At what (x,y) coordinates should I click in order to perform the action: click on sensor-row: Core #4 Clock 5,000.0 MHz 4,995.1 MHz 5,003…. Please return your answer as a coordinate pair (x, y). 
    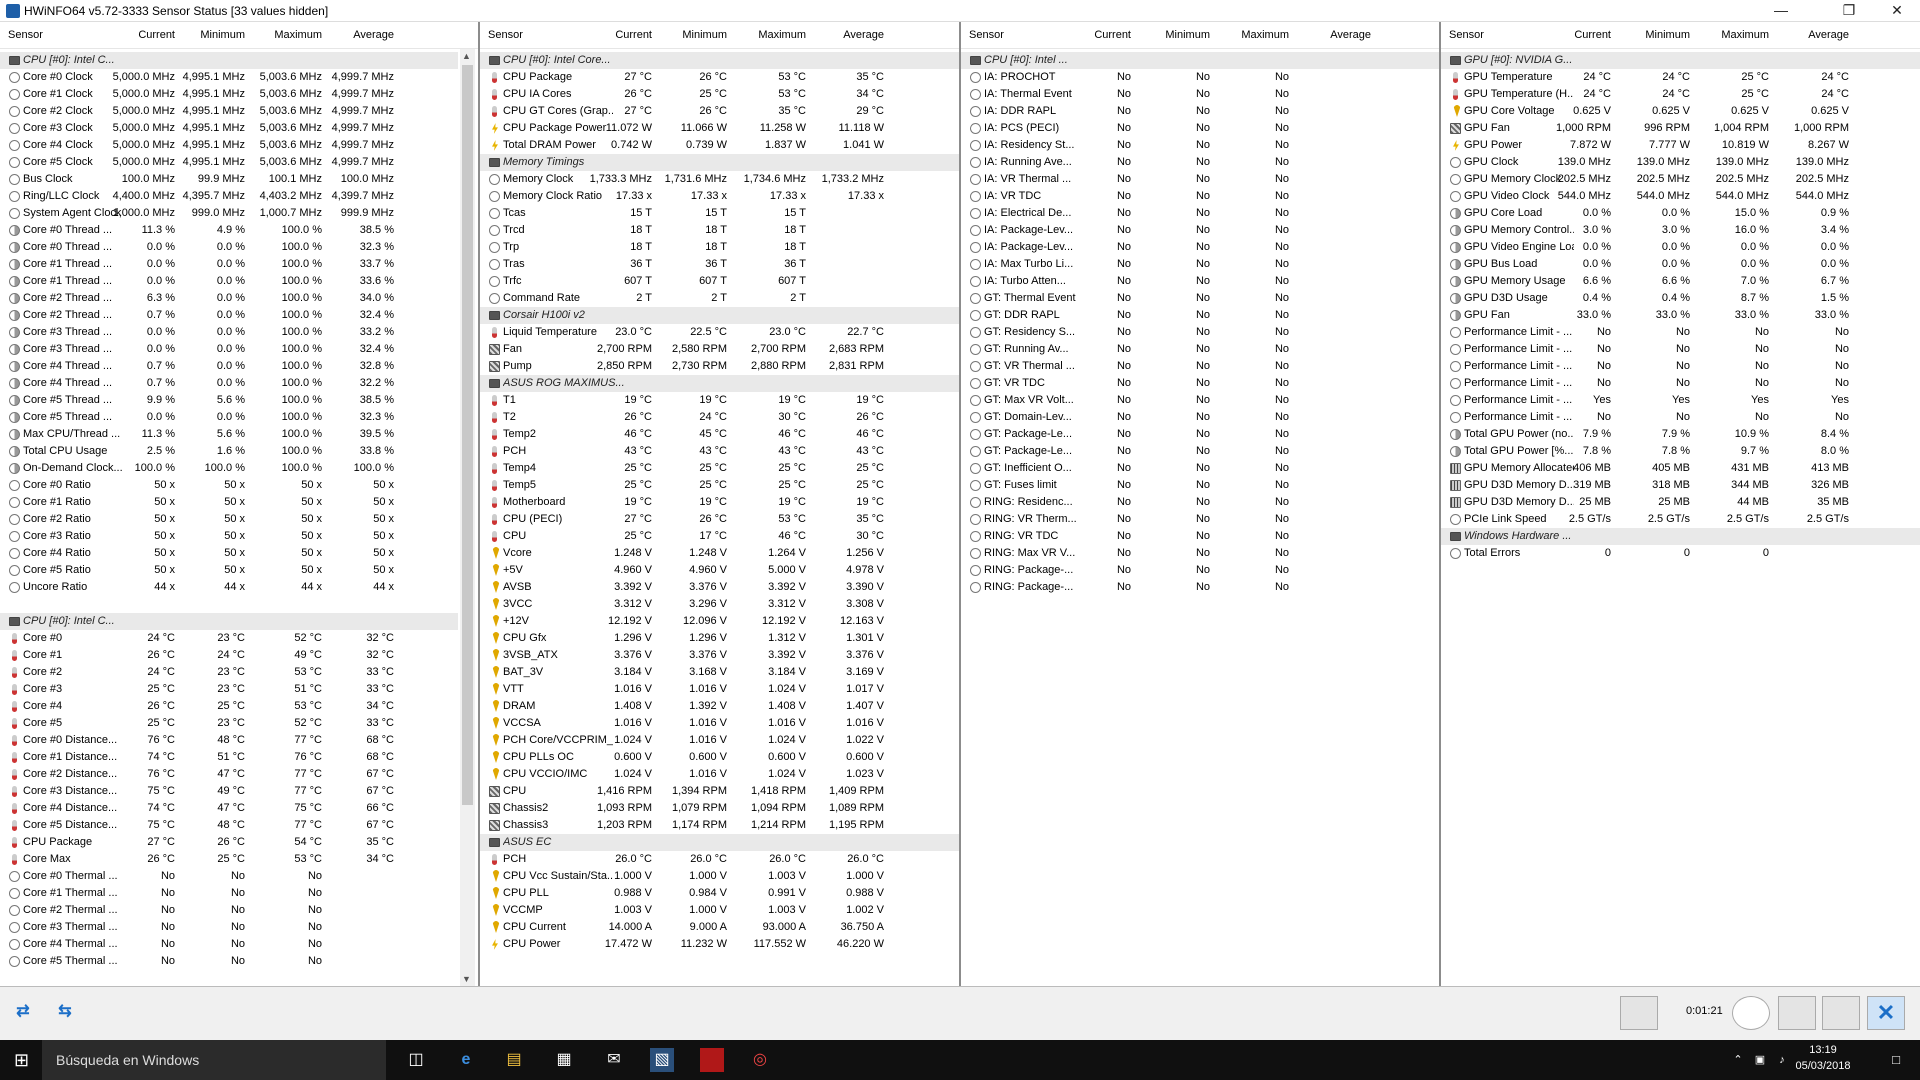
    Looking at the image, I should click on (229, 145).